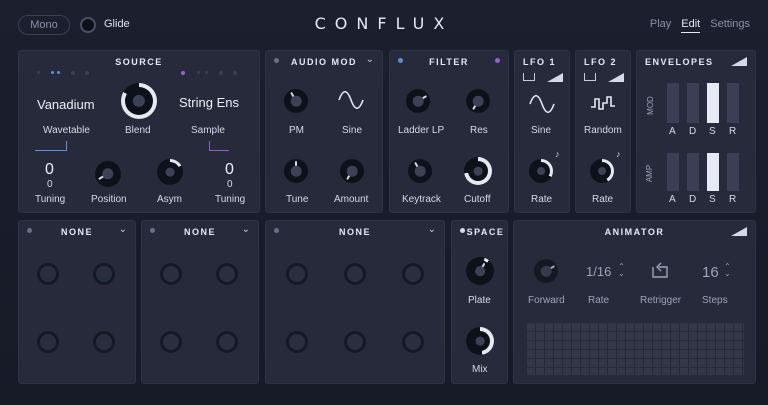 The image size is (768, 405). Describe the element at coordinates (661, 300) in the screenshot. I see `retrigger-label: Retrigger` at that location.